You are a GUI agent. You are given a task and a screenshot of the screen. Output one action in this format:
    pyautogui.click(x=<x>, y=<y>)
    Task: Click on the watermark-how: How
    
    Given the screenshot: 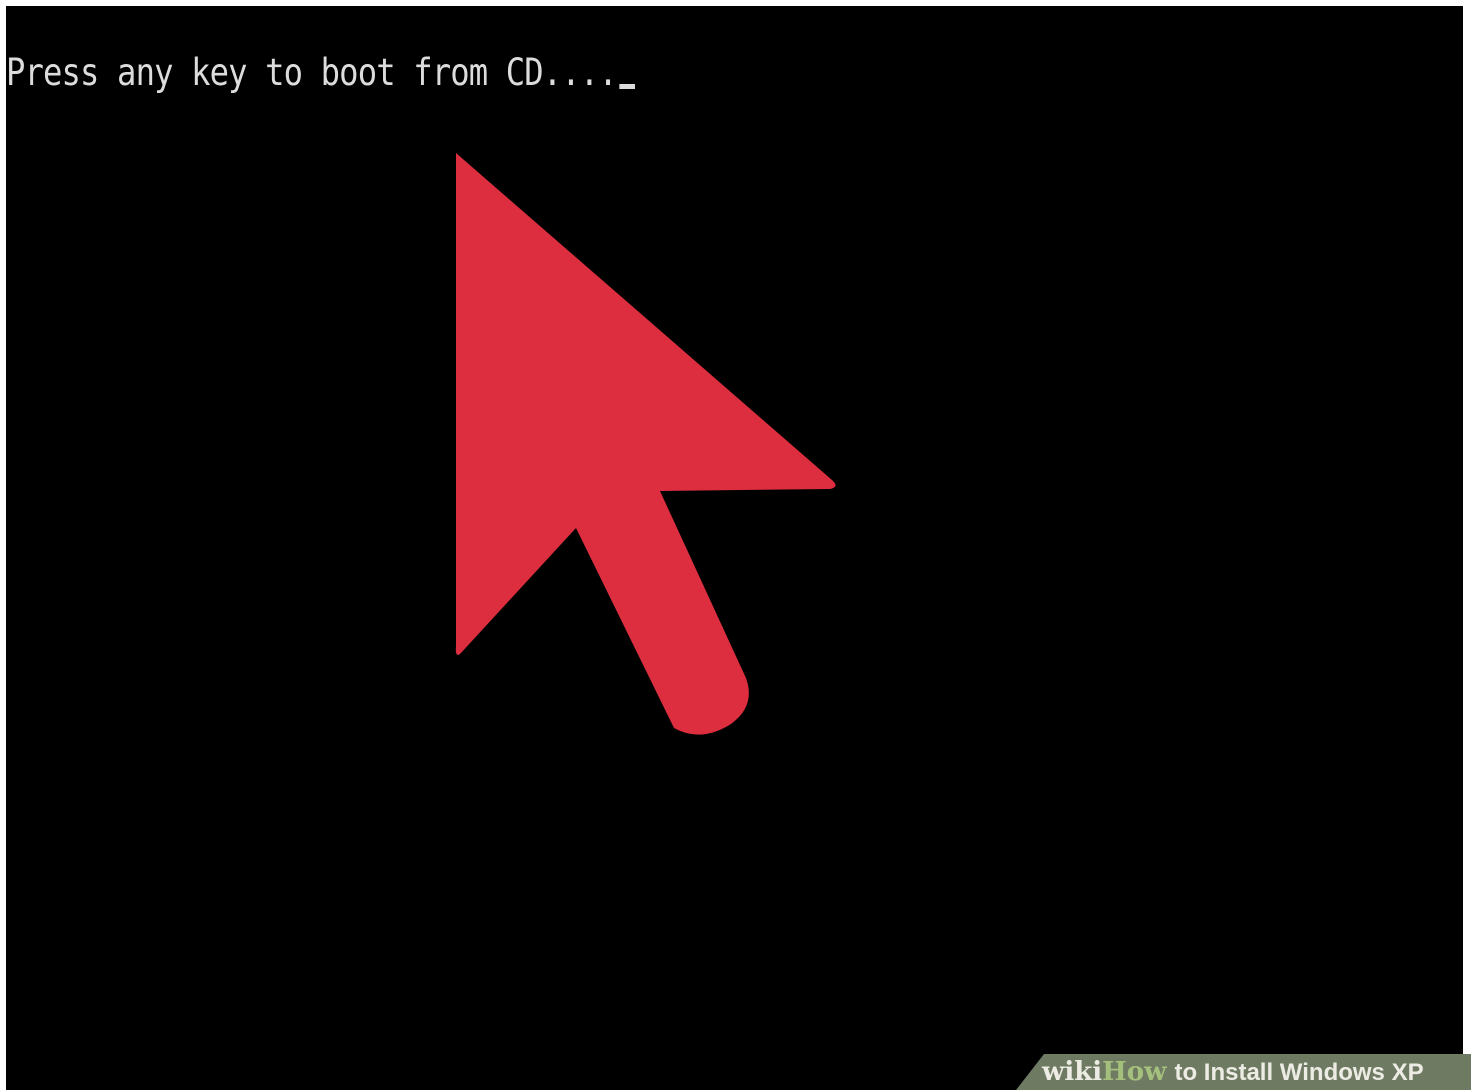 What is the action you would take?
    pyautogui.click(x=1134, y=1072)
    